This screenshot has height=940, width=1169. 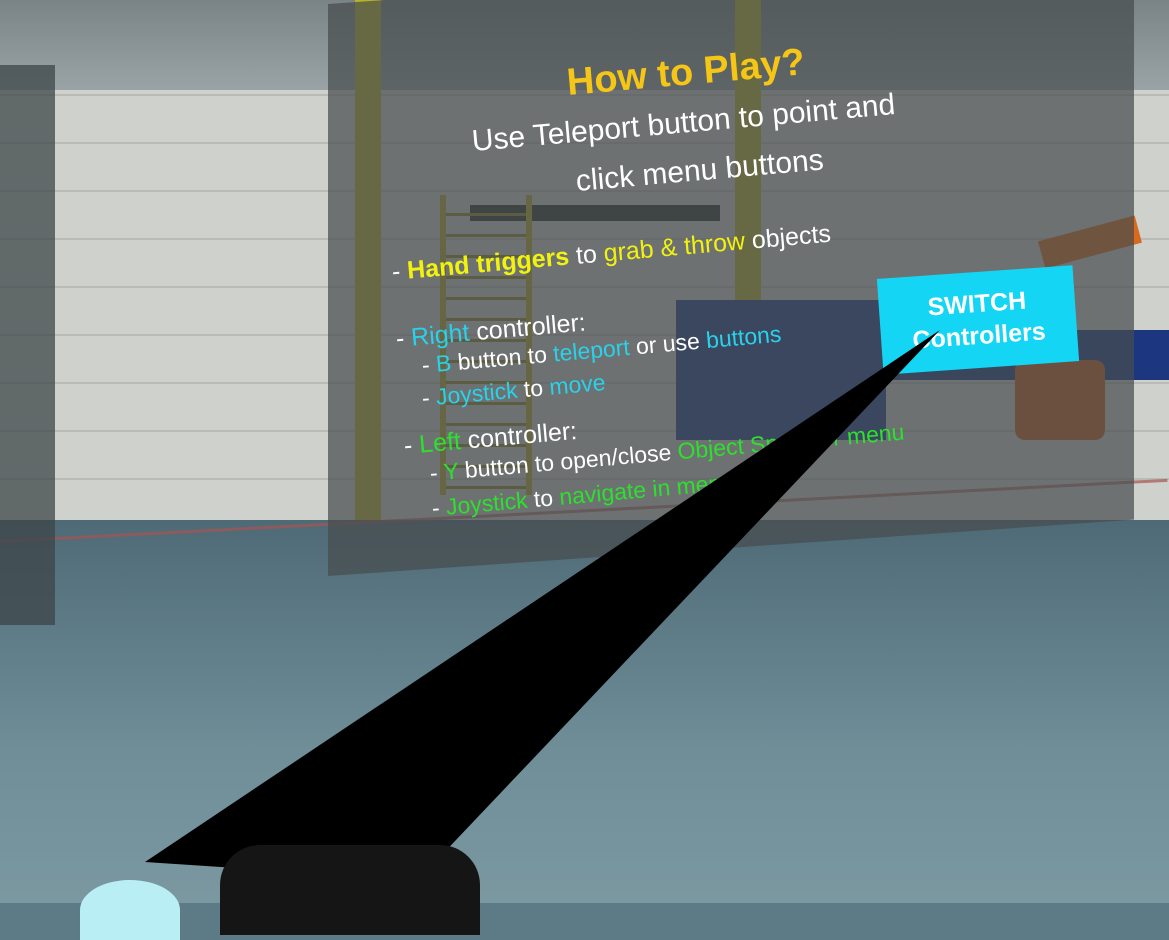 What do you see at coordinates (350, 890) in the screenshot?
I see `controller-hand` at bounding box center [350, 890].